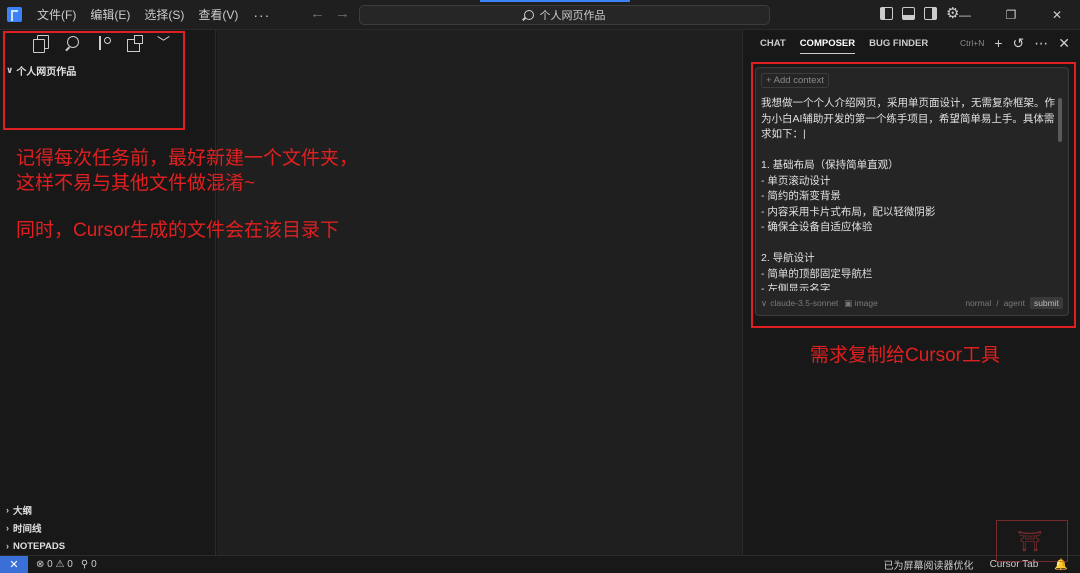 The height and width of the screenshot is (573, 1080). Describe the element at coordinates (886, 13) in the screenshot. I see `toggle-primary-sidebar-icon` at that location.